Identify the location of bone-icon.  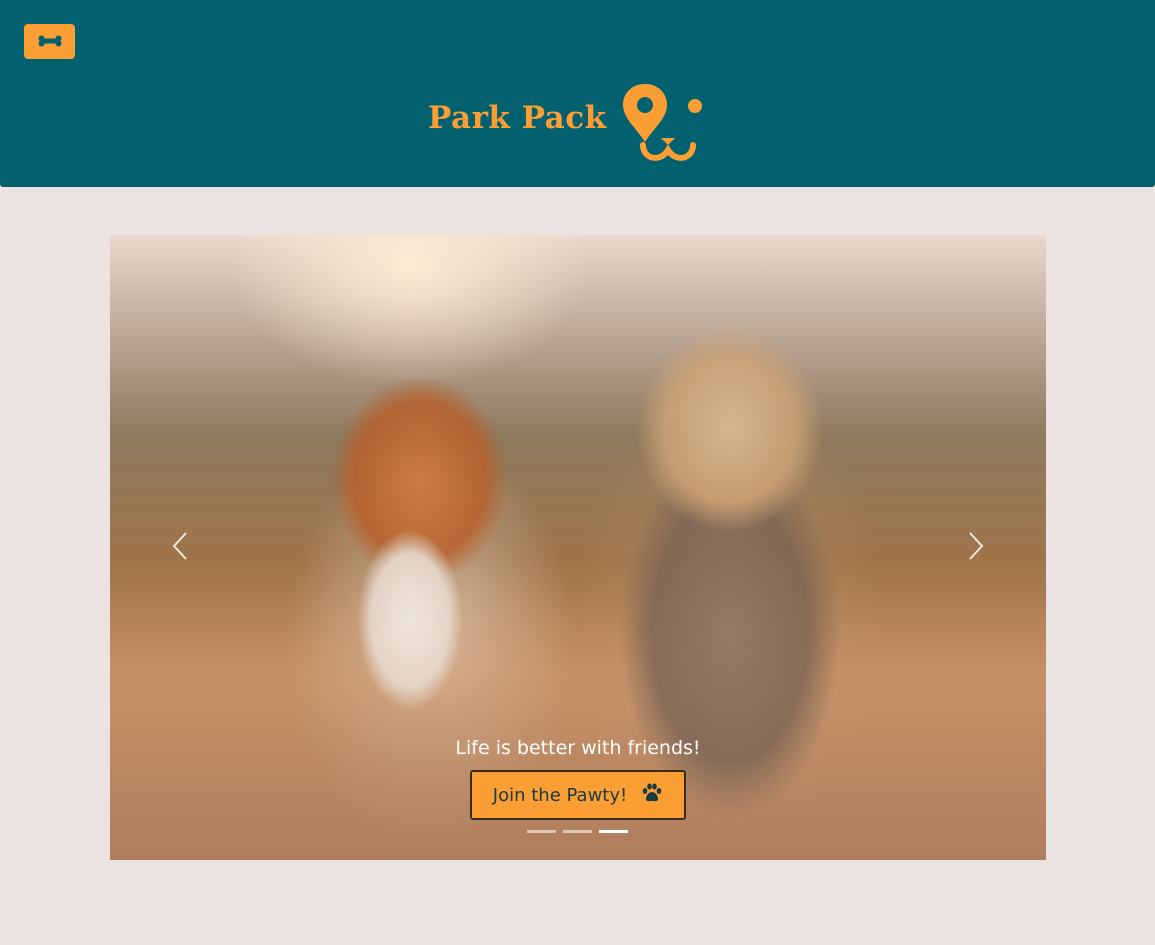
(50, 41).